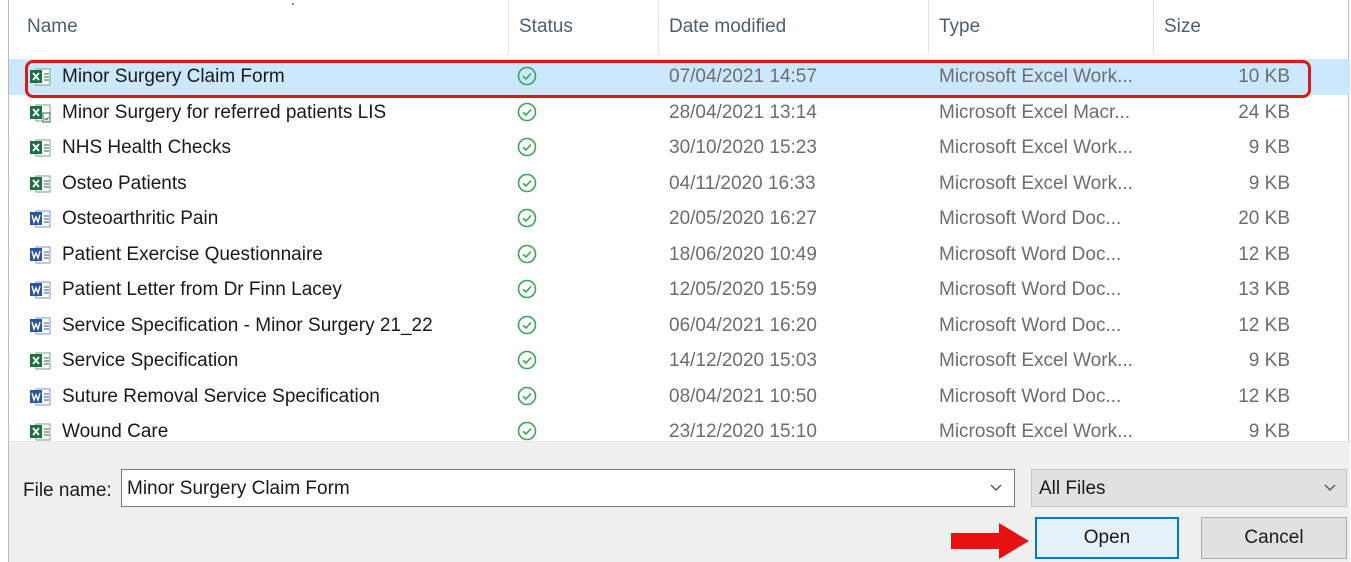 Image resolution: width=1351 pixels, height=562 pixels. Describe the element at coordinates (743, 289) in the screenshot. I see `file-date-modified: 12/05/2020 15:59` at that location.